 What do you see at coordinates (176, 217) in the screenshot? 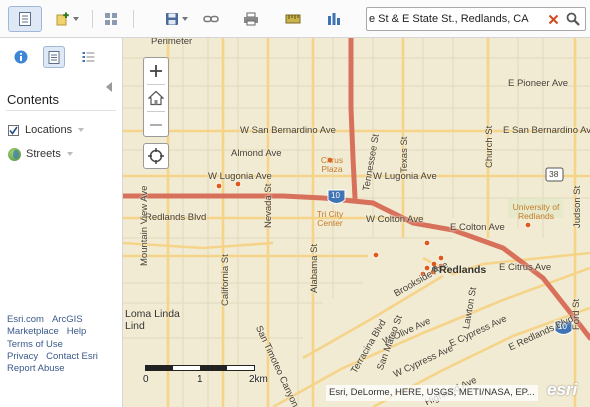
I see `road-label: Redlands Blvd` at bounding box center [176, 217].